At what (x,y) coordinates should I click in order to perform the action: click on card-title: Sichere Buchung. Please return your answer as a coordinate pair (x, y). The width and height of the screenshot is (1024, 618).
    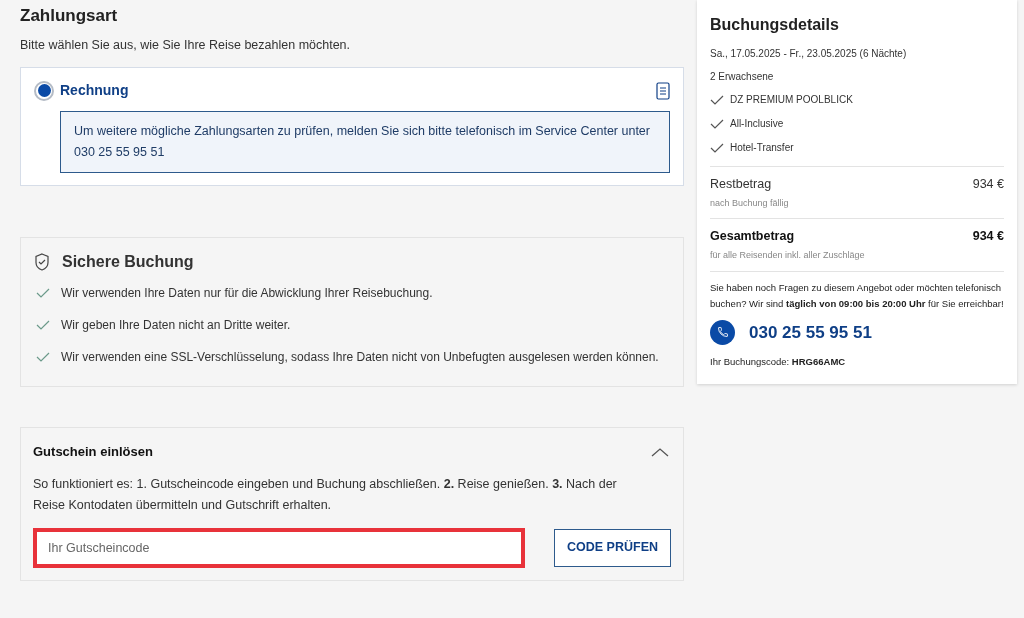
    Looking at the image, I should click on (128, 262).